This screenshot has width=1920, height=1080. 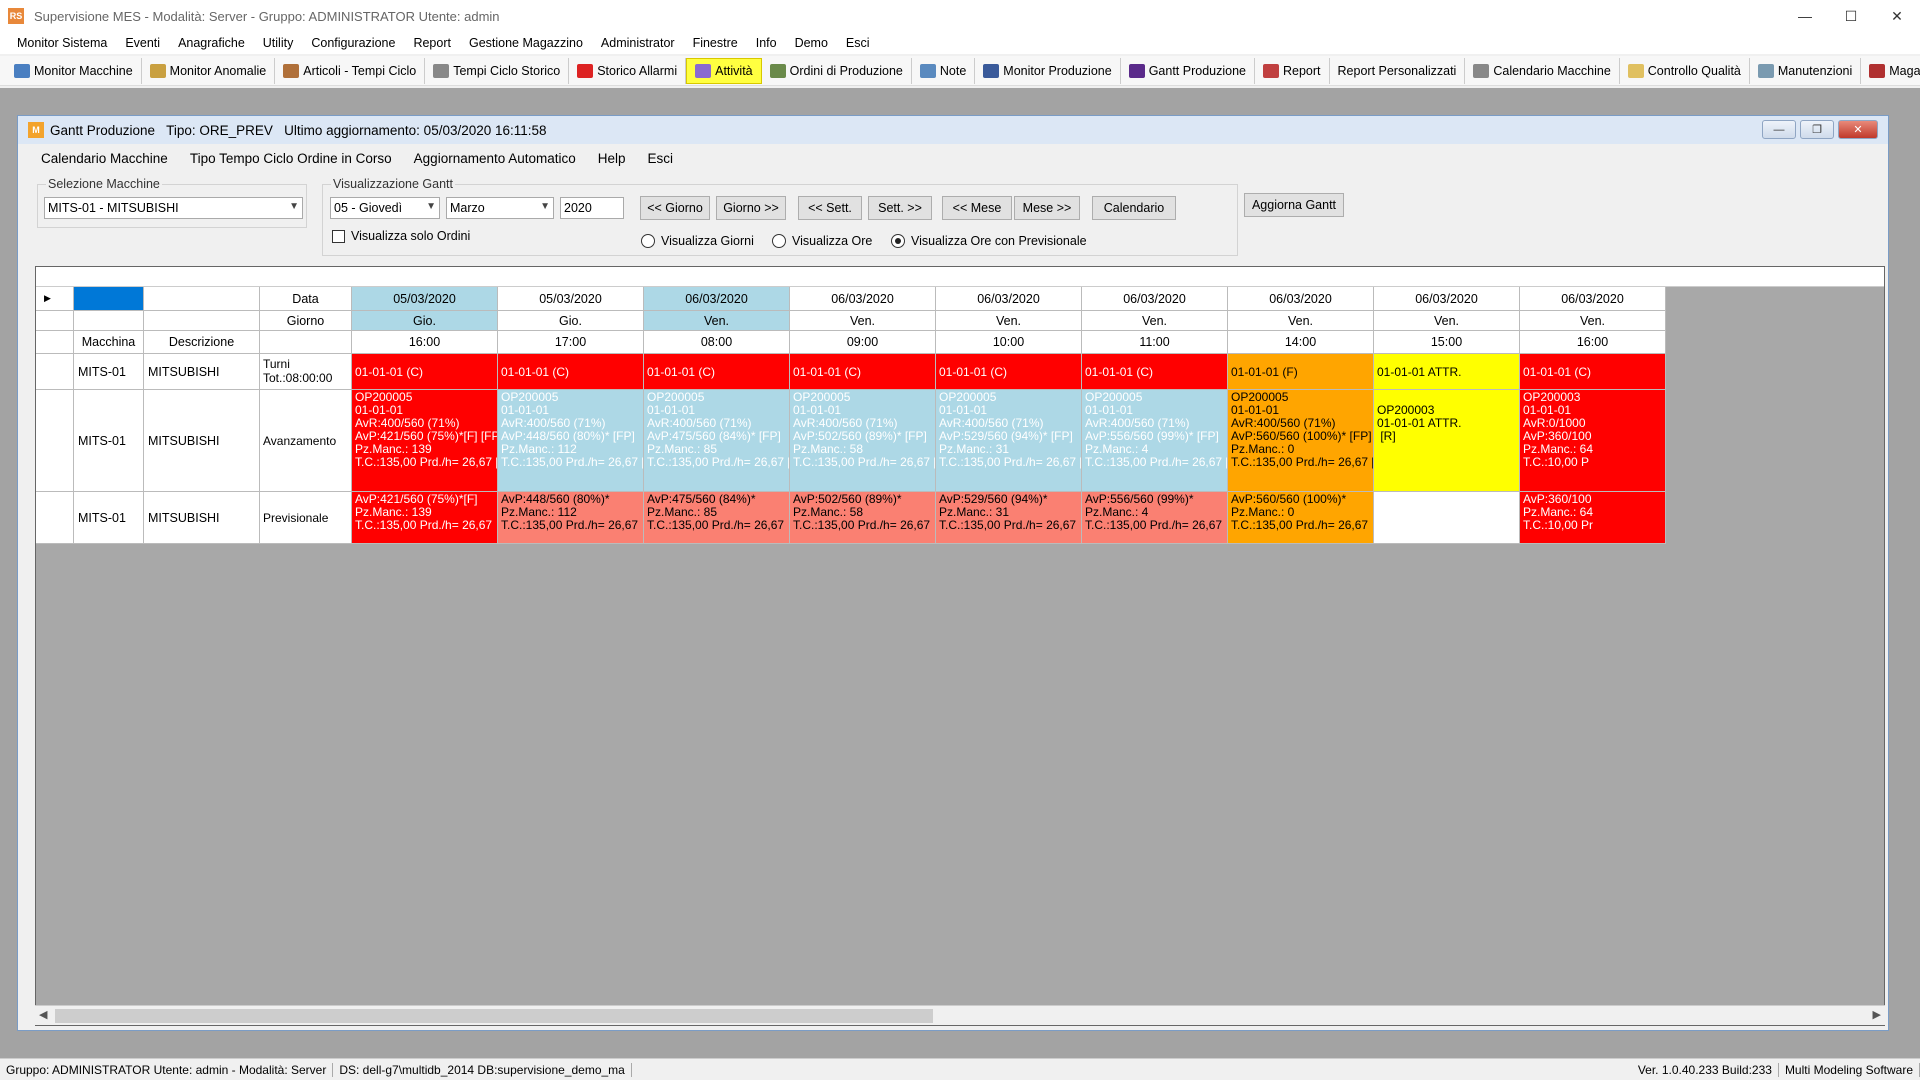 I want to click on menu-item-anagrafiche: Anagrafiche, so click(x=211, y=43).